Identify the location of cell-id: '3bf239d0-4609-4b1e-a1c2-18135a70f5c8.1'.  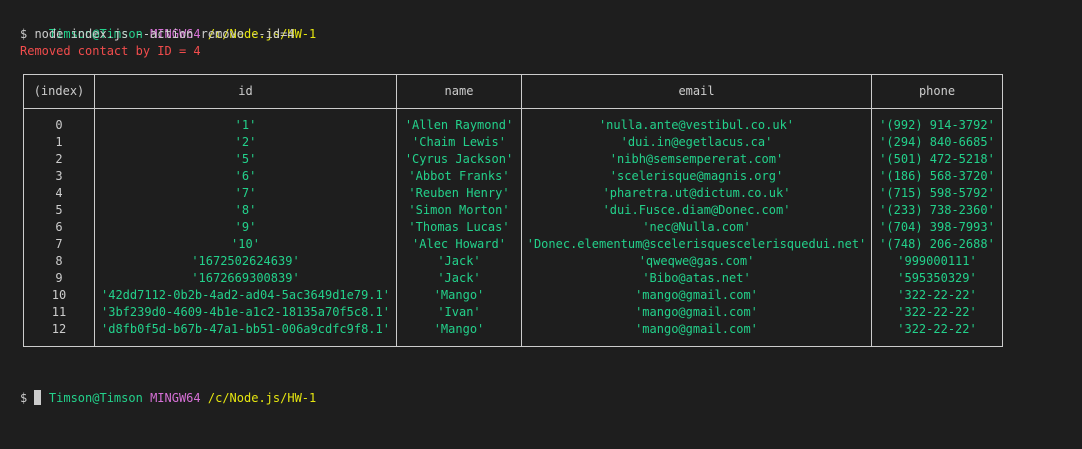
(245, 312).